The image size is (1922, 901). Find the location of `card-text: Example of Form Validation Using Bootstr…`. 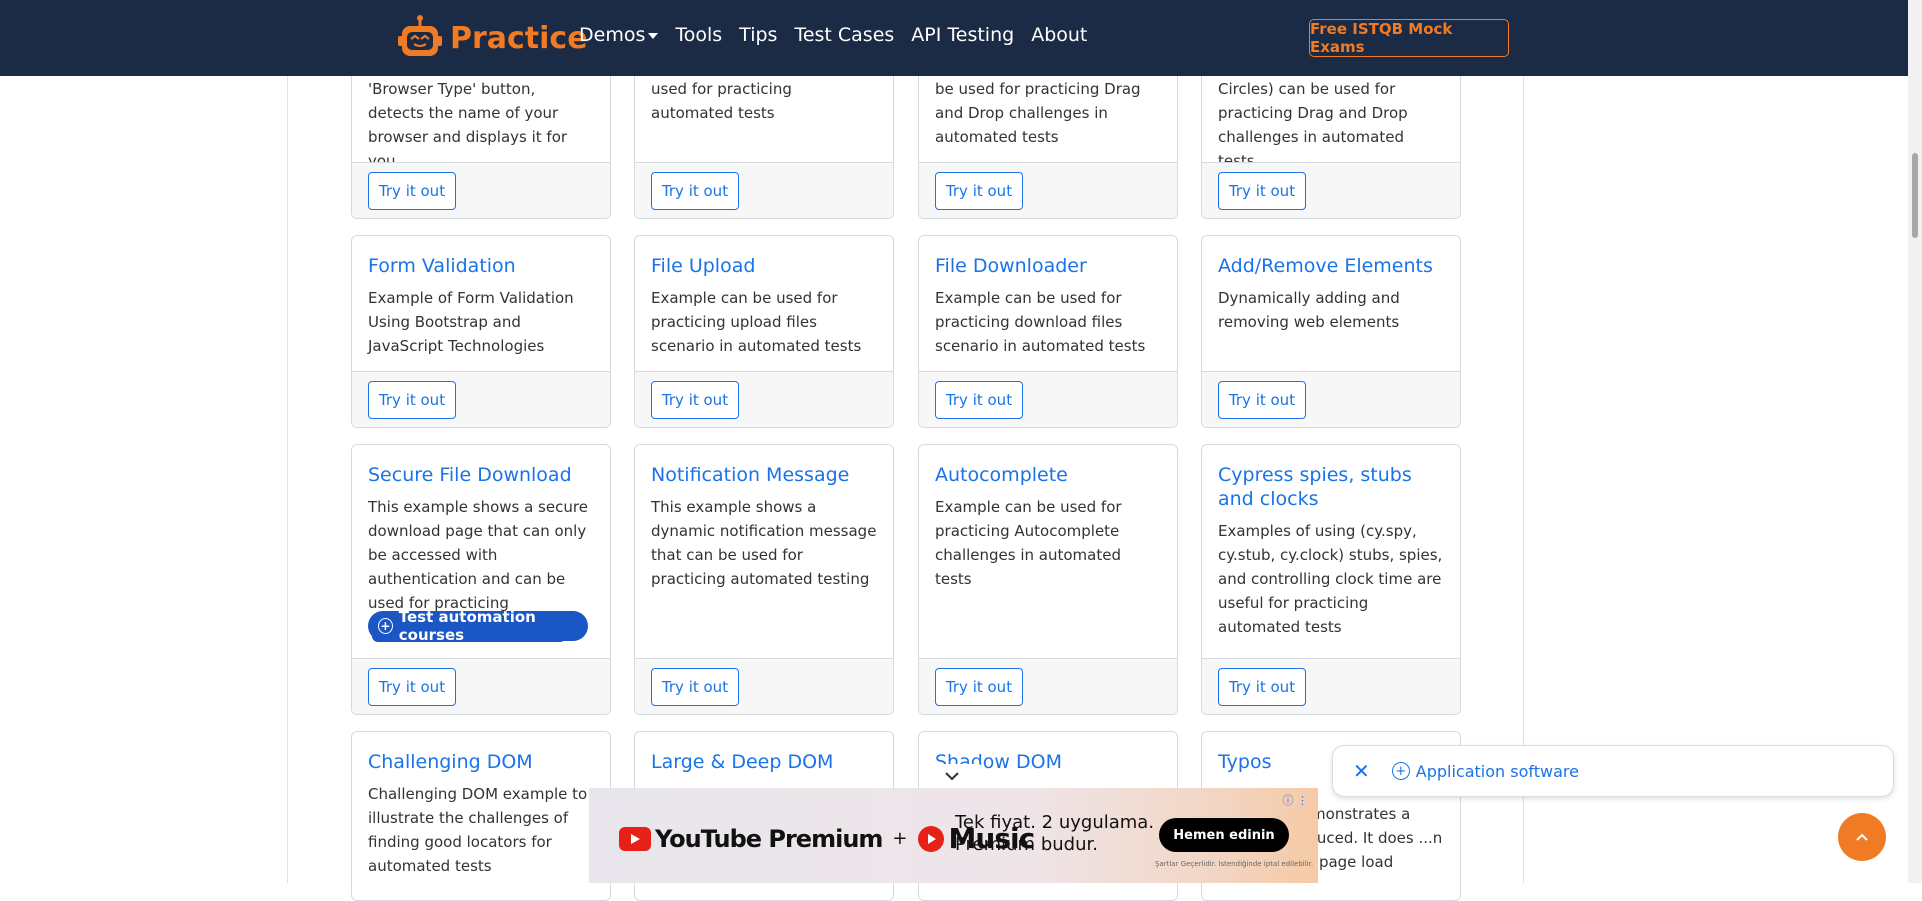

card-text: Example of Form Validation Using Bootstr… is located at coordinates (471, 322).